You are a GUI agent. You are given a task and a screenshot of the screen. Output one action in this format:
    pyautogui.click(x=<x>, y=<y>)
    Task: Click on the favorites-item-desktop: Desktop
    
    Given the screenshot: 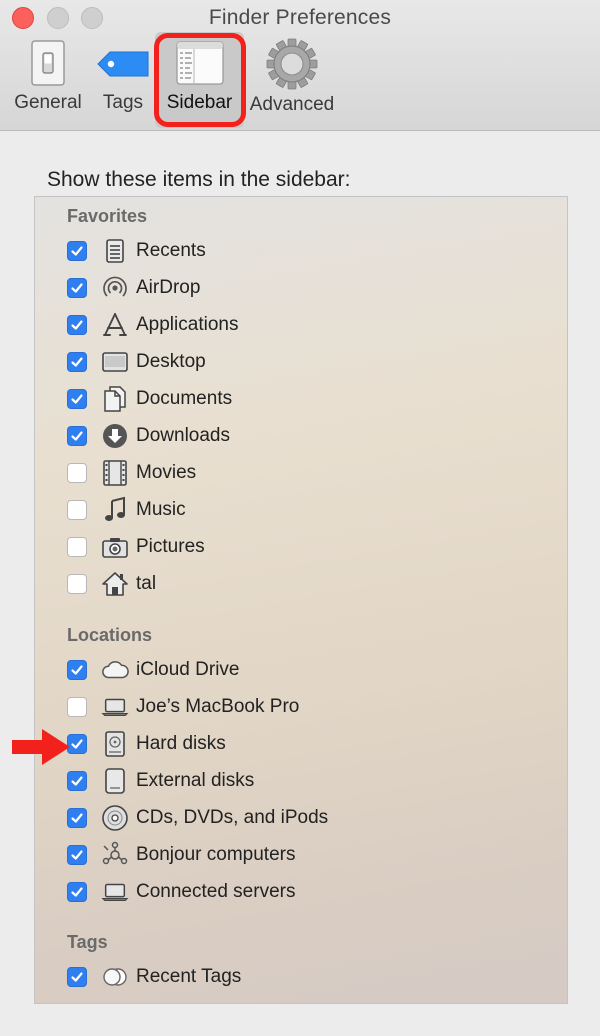 What is the action you would take?
    pyautogui.click(x=307, y=362)
    